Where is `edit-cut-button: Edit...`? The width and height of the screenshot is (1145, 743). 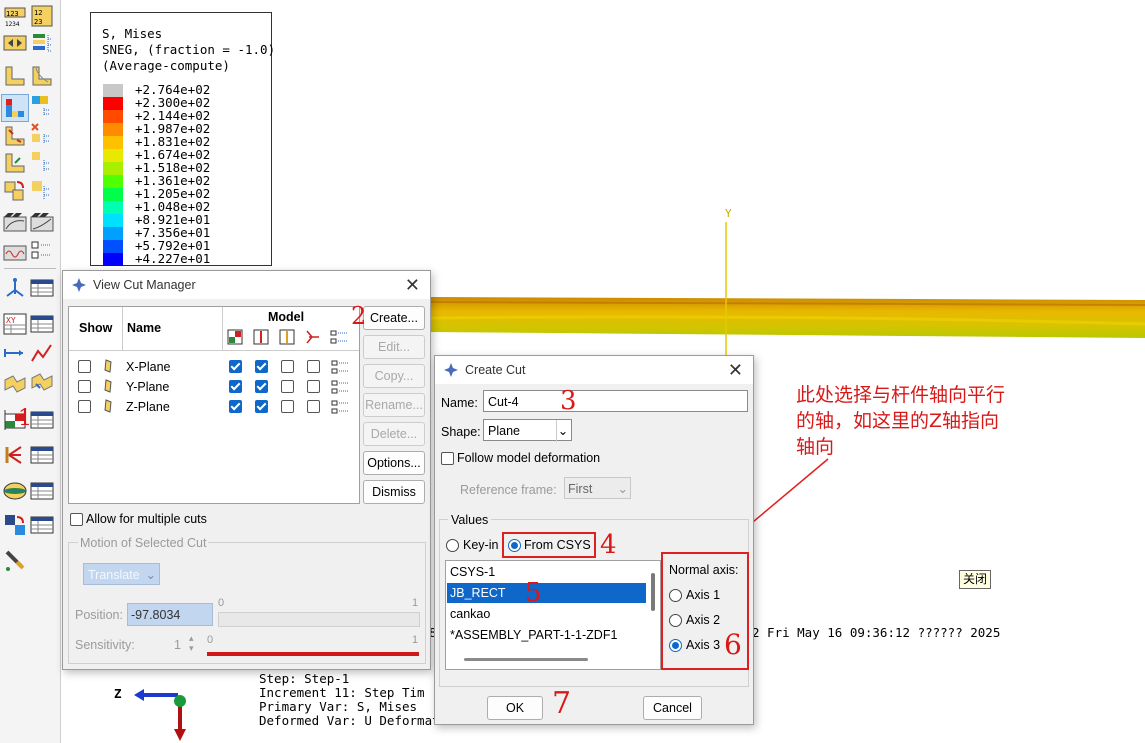 edit-cut-button: Edit... is located at coordinates (394, 347).